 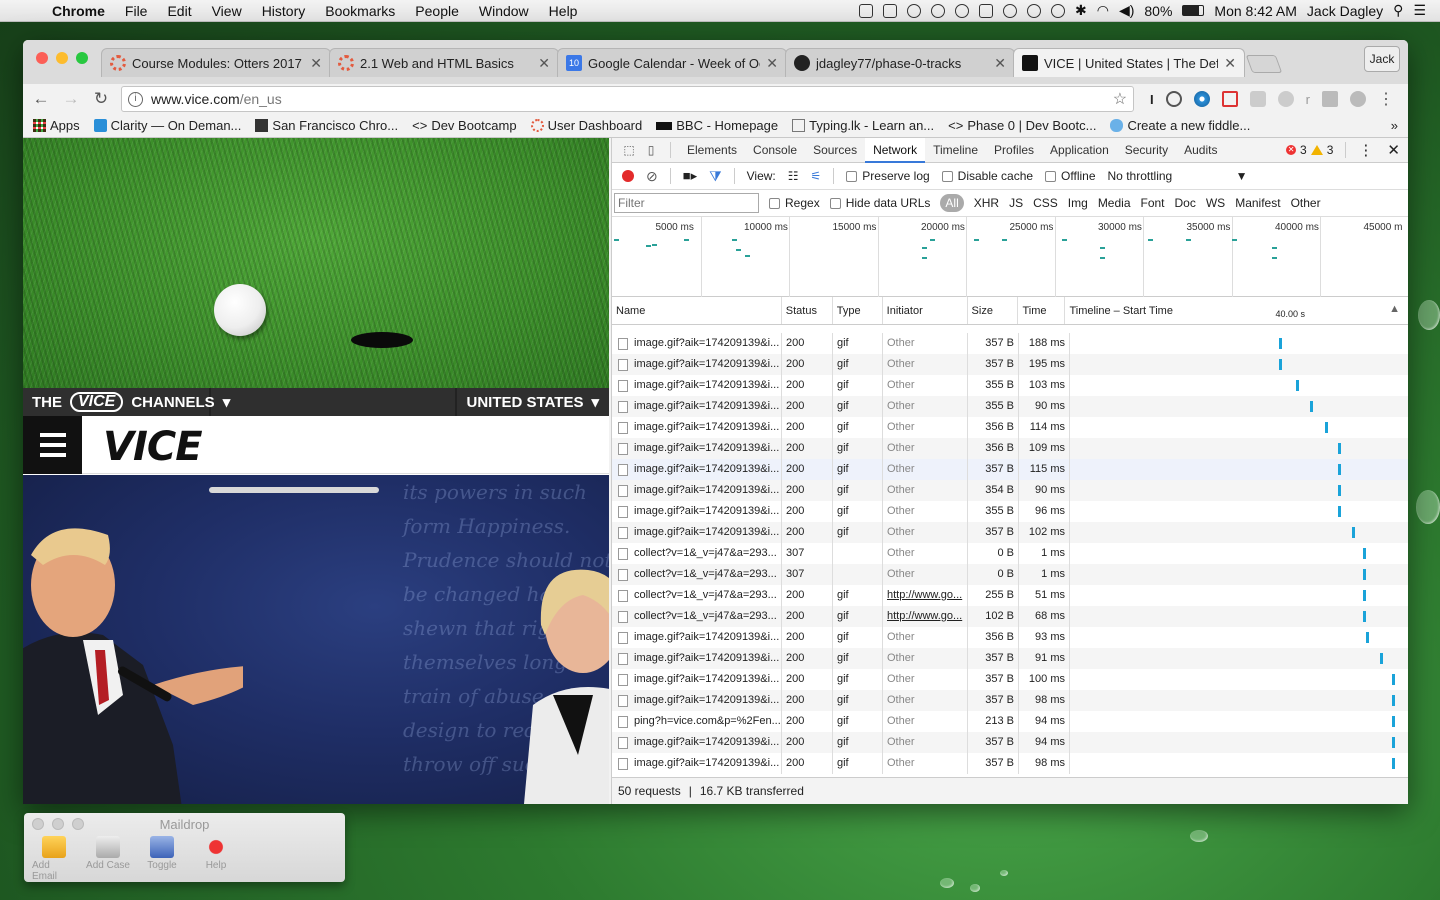 I want to click on console-status: ✕ 3 3 ⋮ ✕, so click(x=1347, y=150).